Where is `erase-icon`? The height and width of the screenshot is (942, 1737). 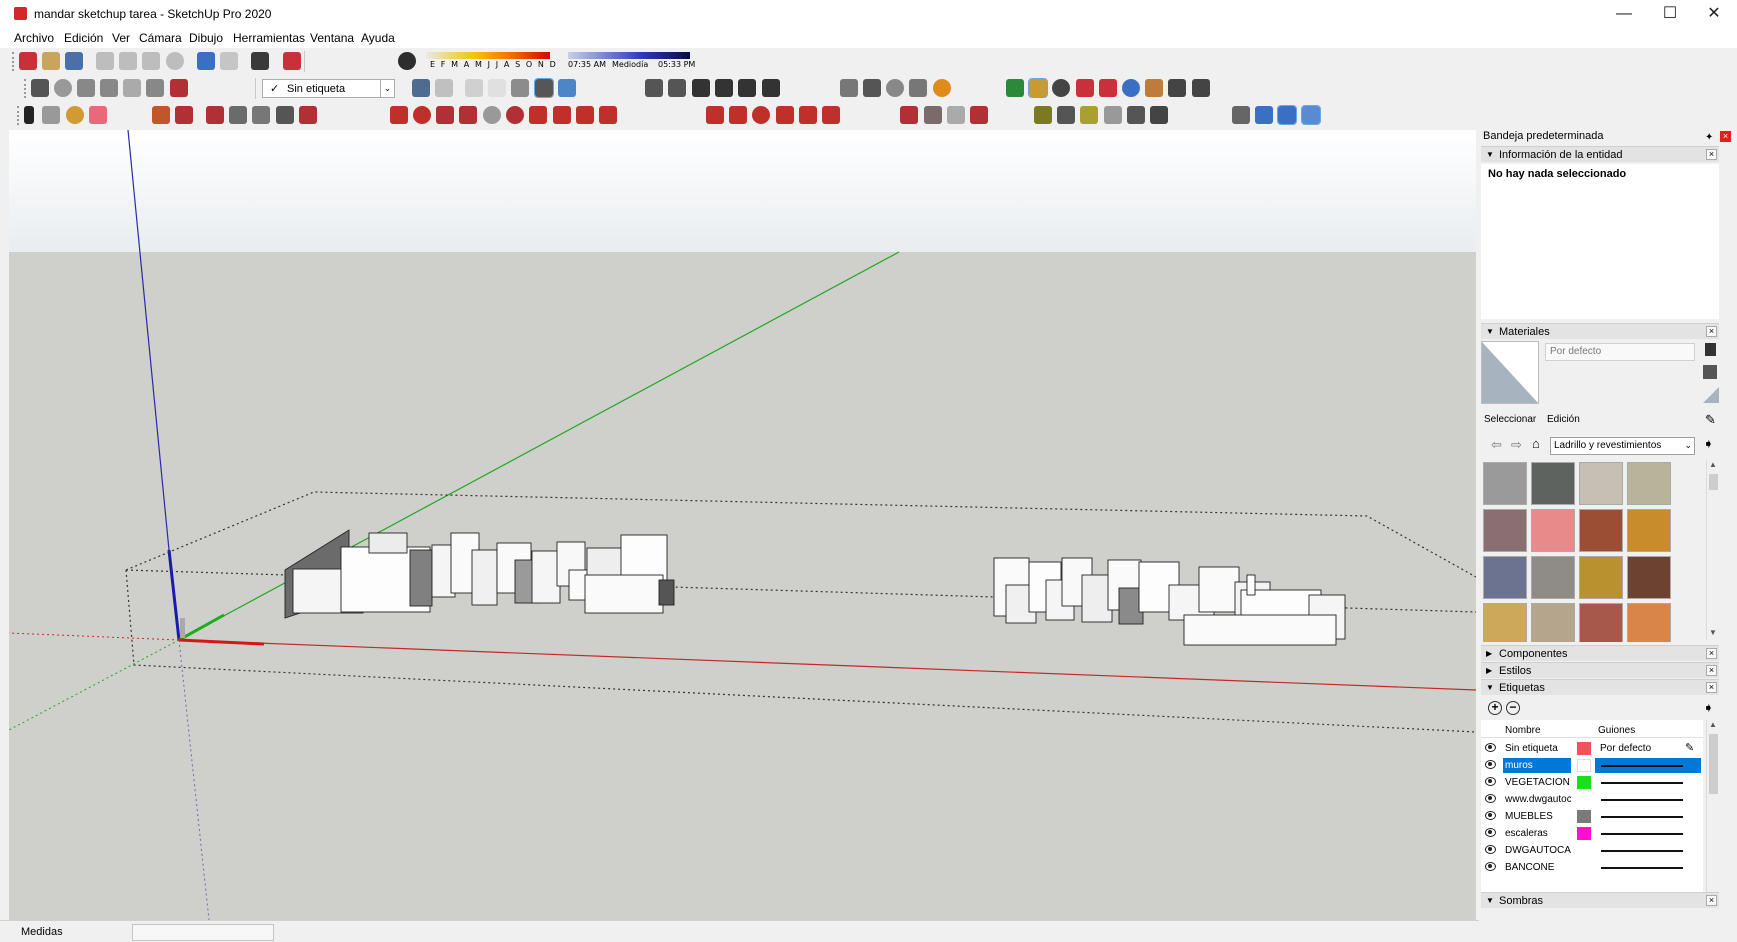 erase-icon is located at coordinates (175, 61).